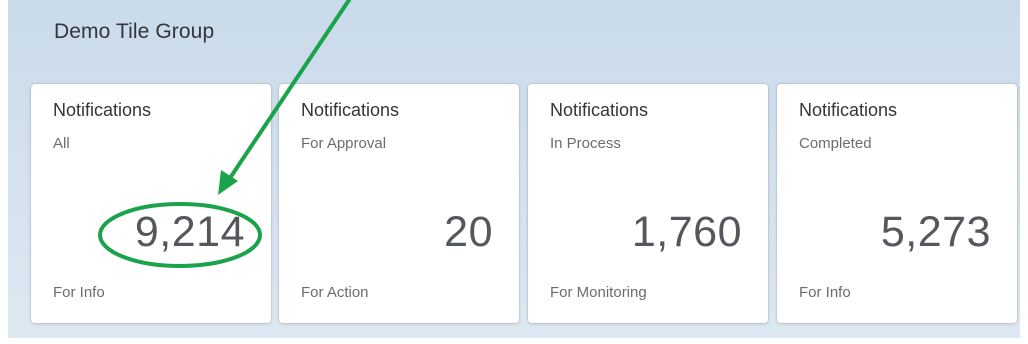 The width and height of the screenshot is (1028, 344). I want to click on tile-subtitle: In Process, so click(585, 143).